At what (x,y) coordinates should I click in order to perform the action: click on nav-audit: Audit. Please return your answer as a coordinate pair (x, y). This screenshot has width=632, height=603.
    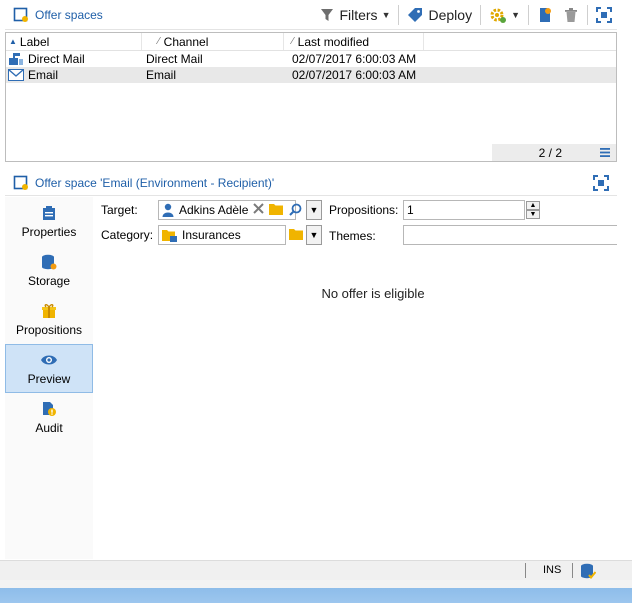
    Looking at the image, I should click on (49, 417).